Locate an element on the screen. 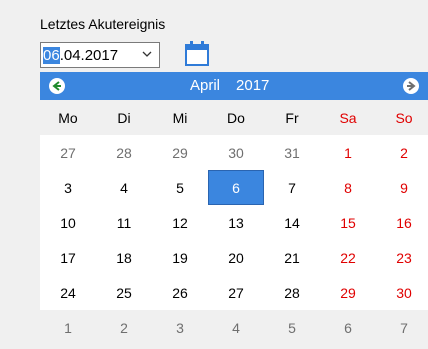 This screenshot has height=349, width=428. month-label: April is located at coordinates (205, 85).